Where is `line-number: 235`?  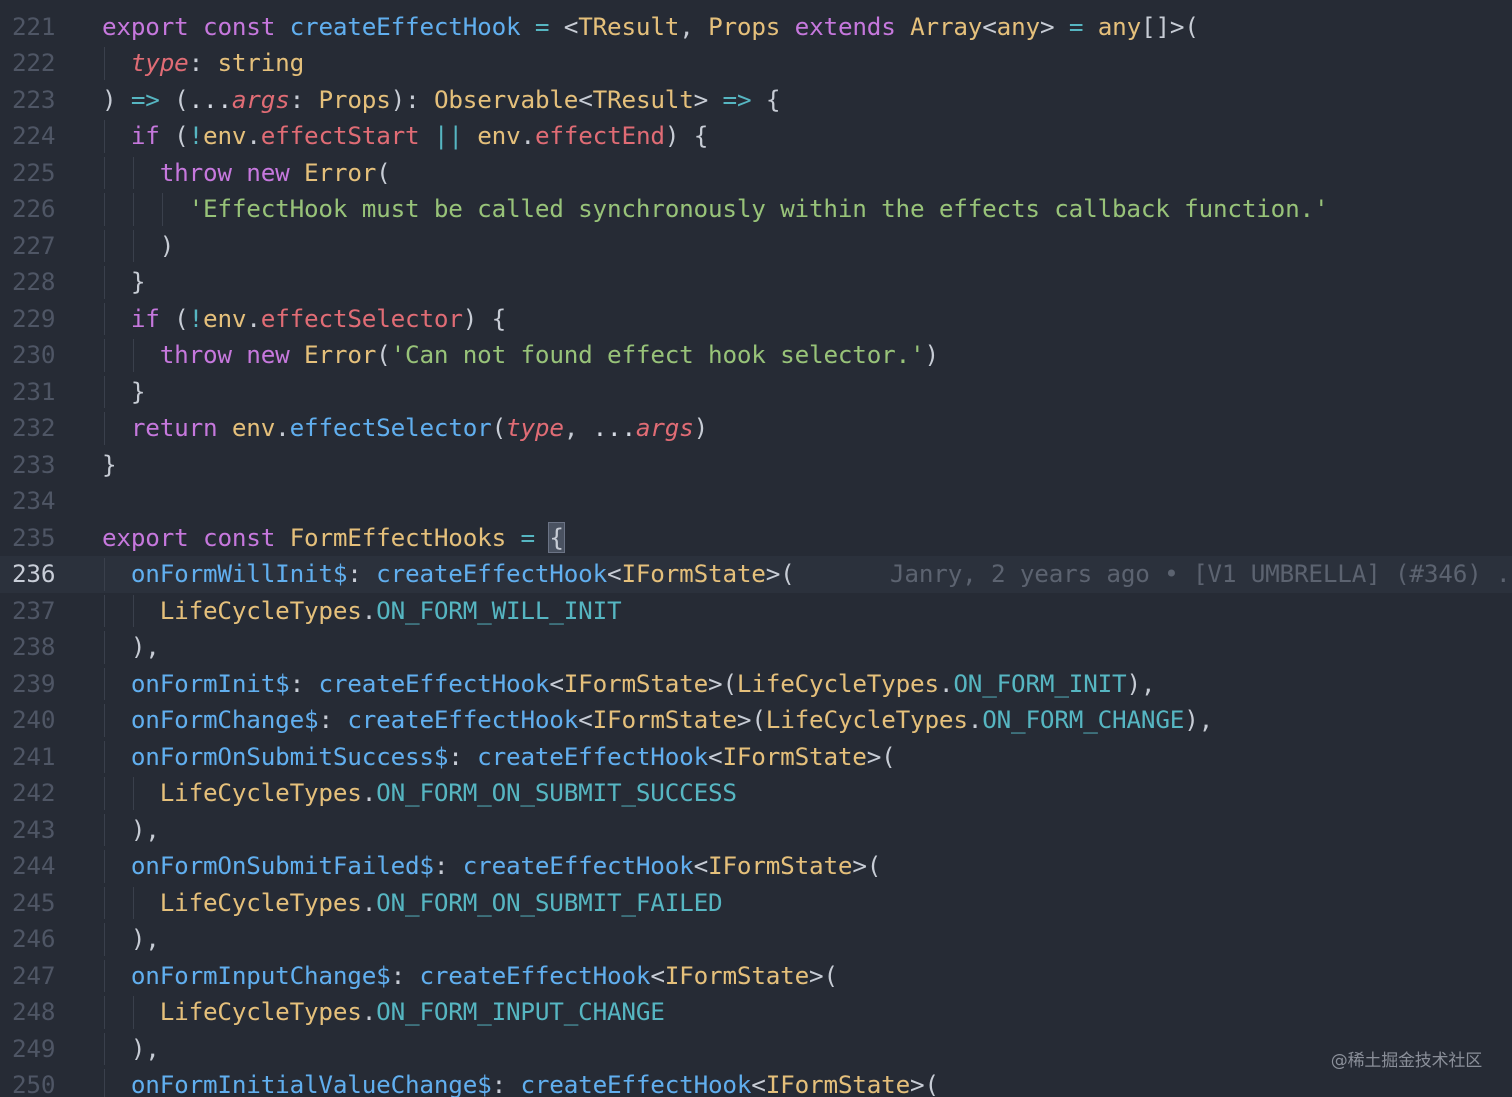 line-number: 235 is located at coordinates (34, 537).